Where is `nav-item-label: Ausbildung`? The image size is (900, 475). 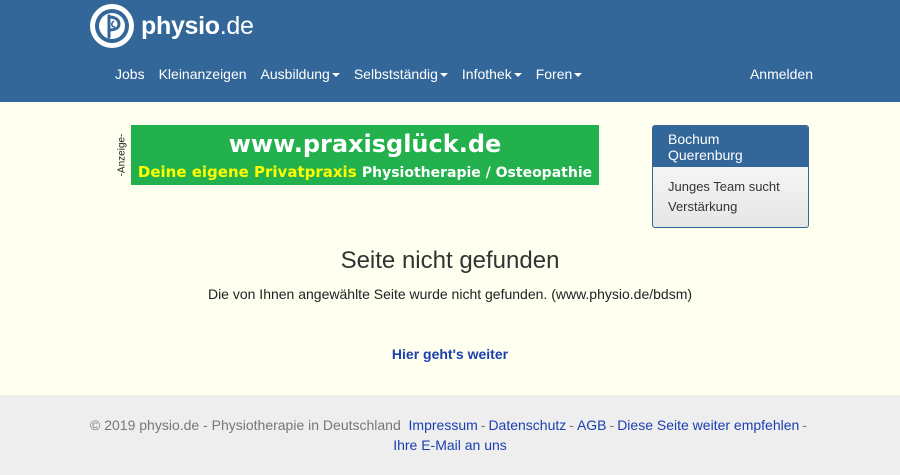 nav-item-label: Ausbildung is located at coordinates (295, 74).